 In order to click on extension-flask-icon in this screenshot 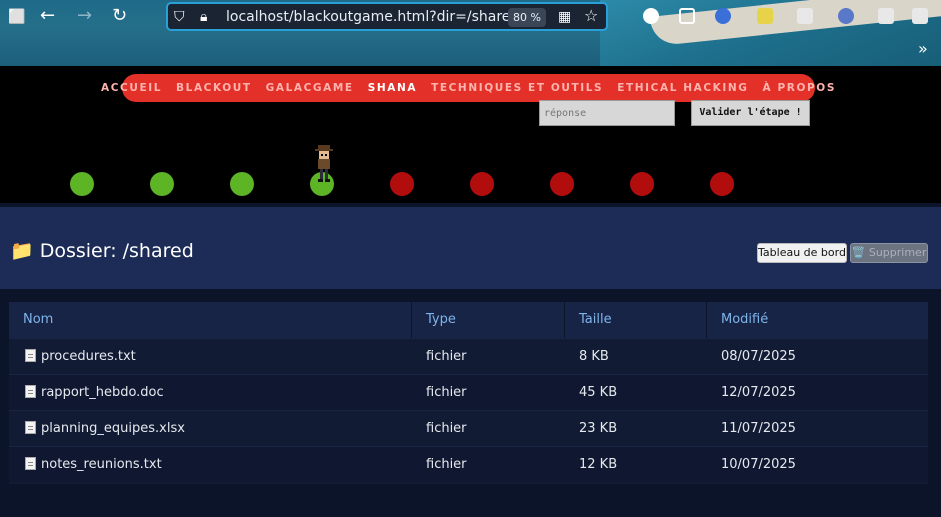, I will do `click(765, 16)`.